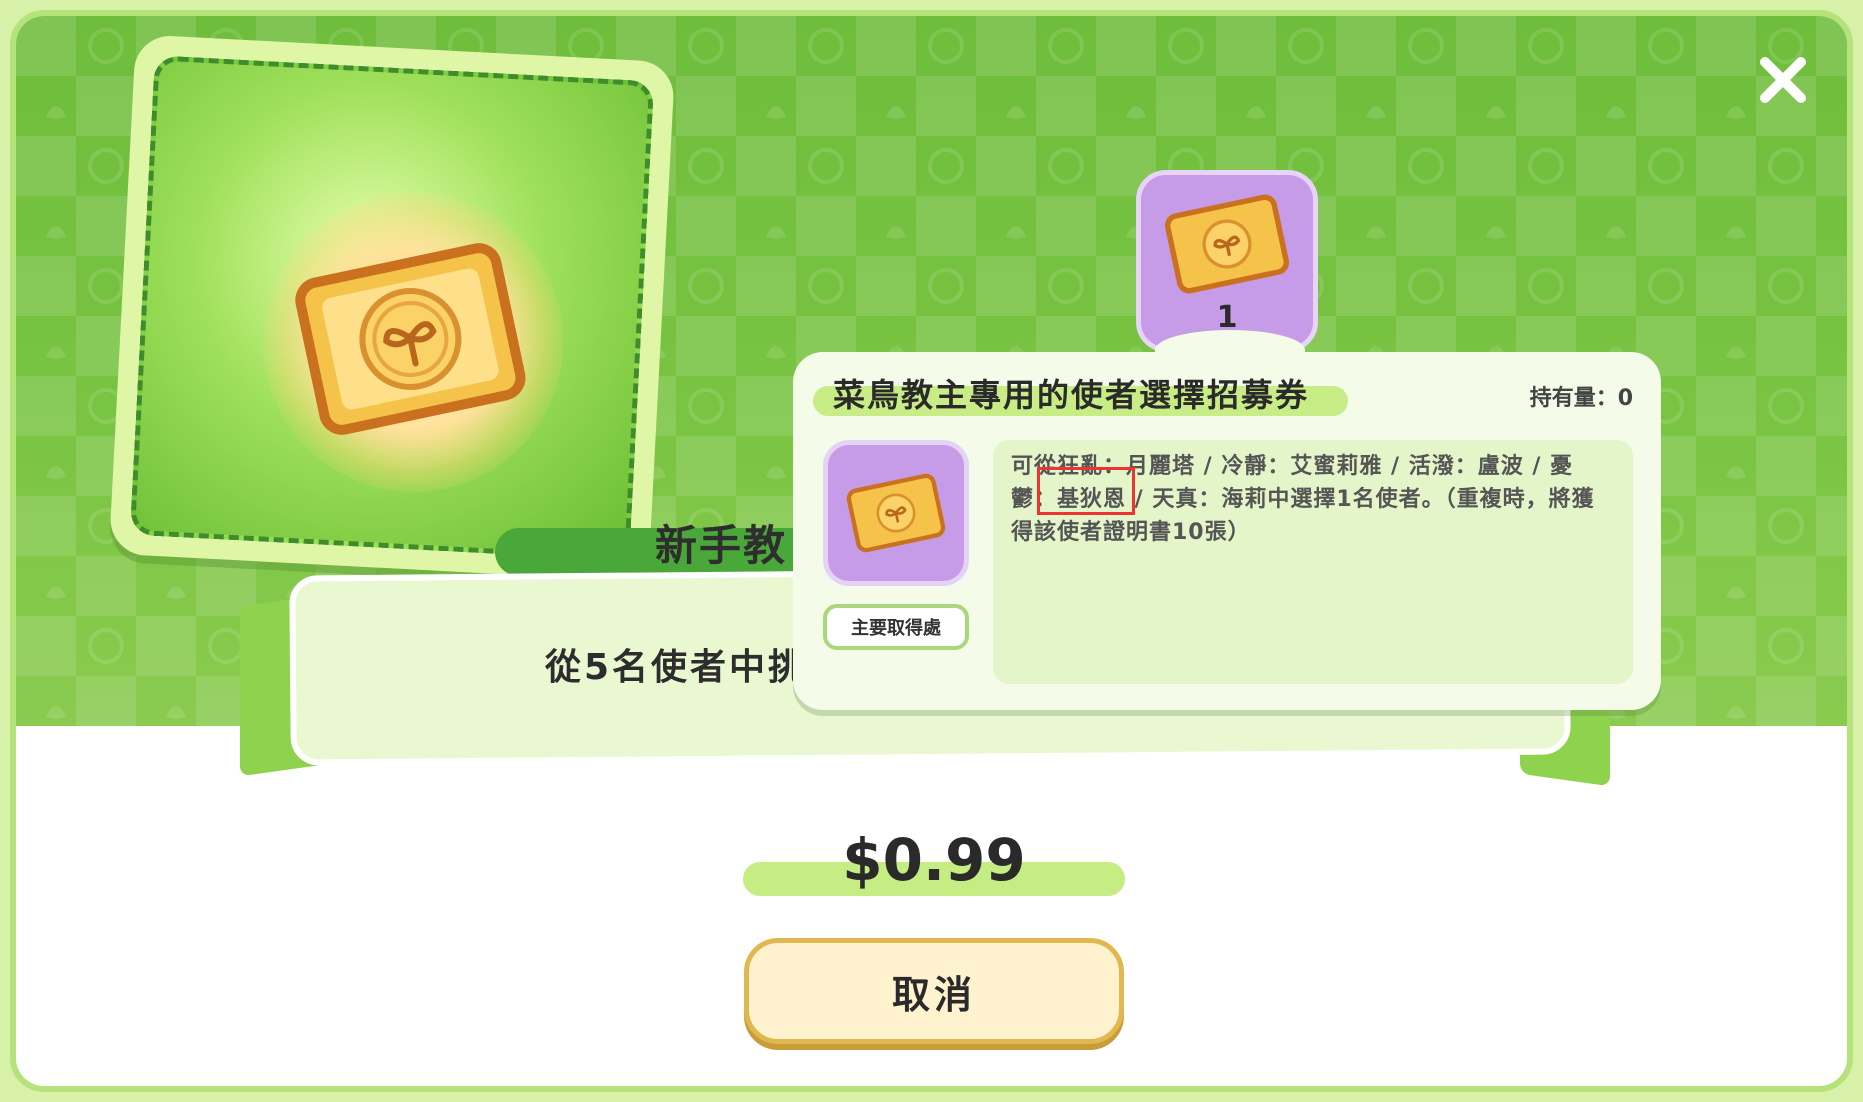 Image resolution: width=1863 pixels, height=1102 pixels. What do you see at coordinates (676, 667) in the screenshot?
I see `pack-description: 從5名使者中挑` at bounding box center [676, 667].